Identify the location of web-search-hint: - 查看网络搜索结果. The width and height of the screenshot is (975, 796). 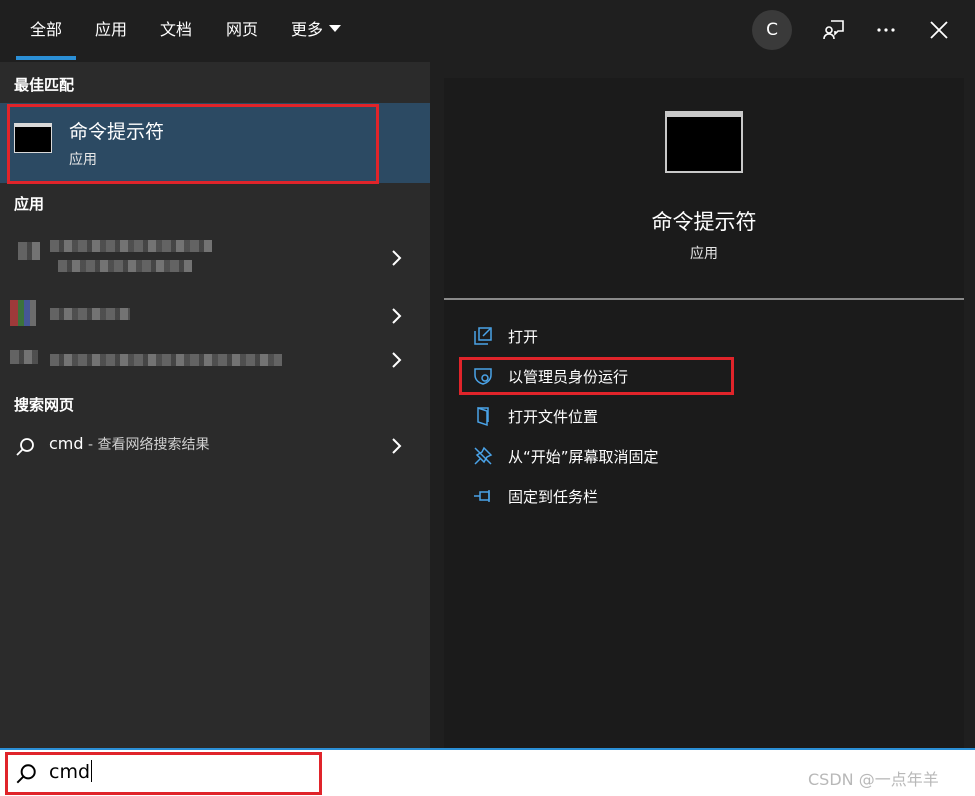
(146, 445).